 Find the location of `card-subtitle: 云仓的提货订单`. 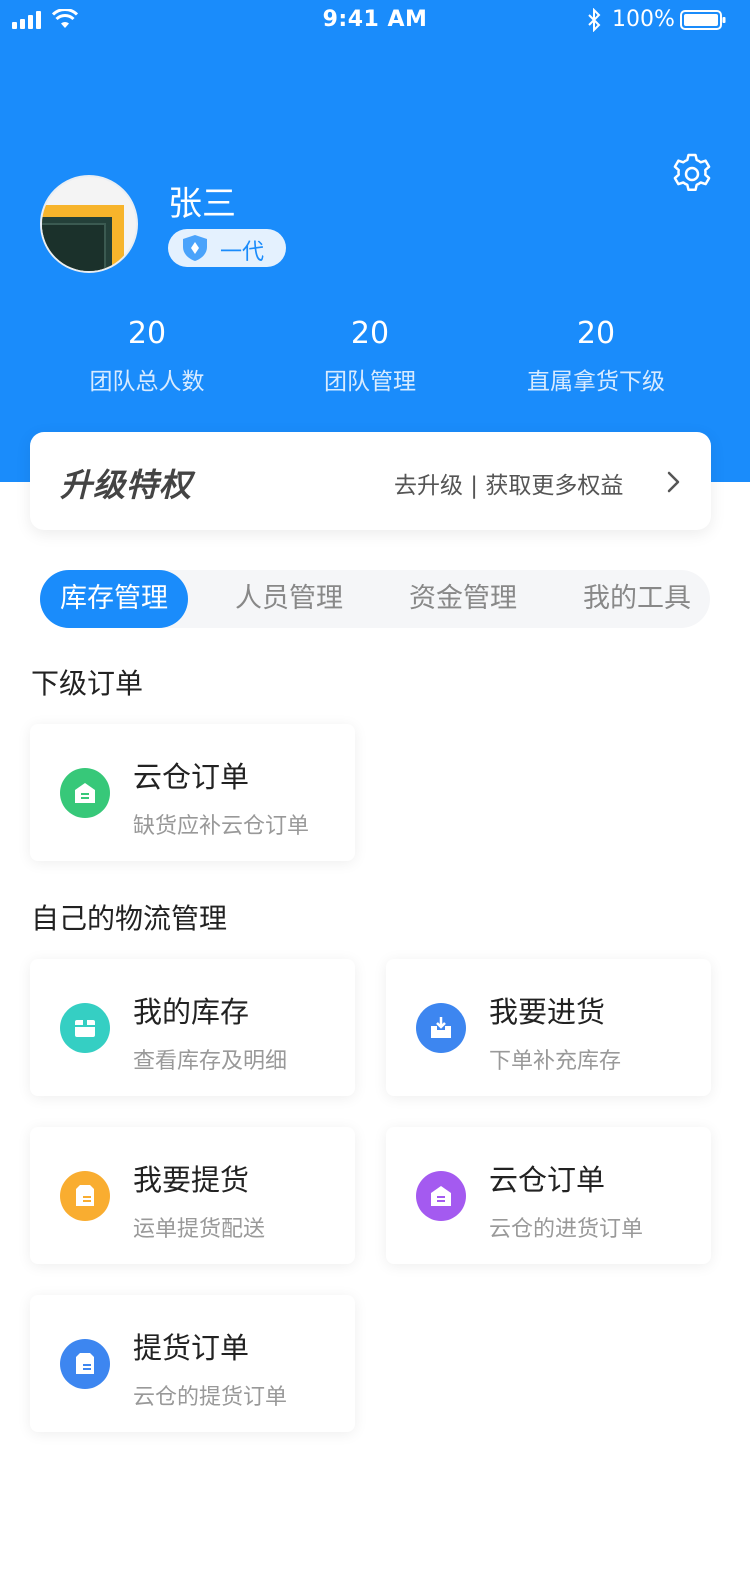

card-subtitle: 云仓的提货订单 is located at coordinates (210, 1397).